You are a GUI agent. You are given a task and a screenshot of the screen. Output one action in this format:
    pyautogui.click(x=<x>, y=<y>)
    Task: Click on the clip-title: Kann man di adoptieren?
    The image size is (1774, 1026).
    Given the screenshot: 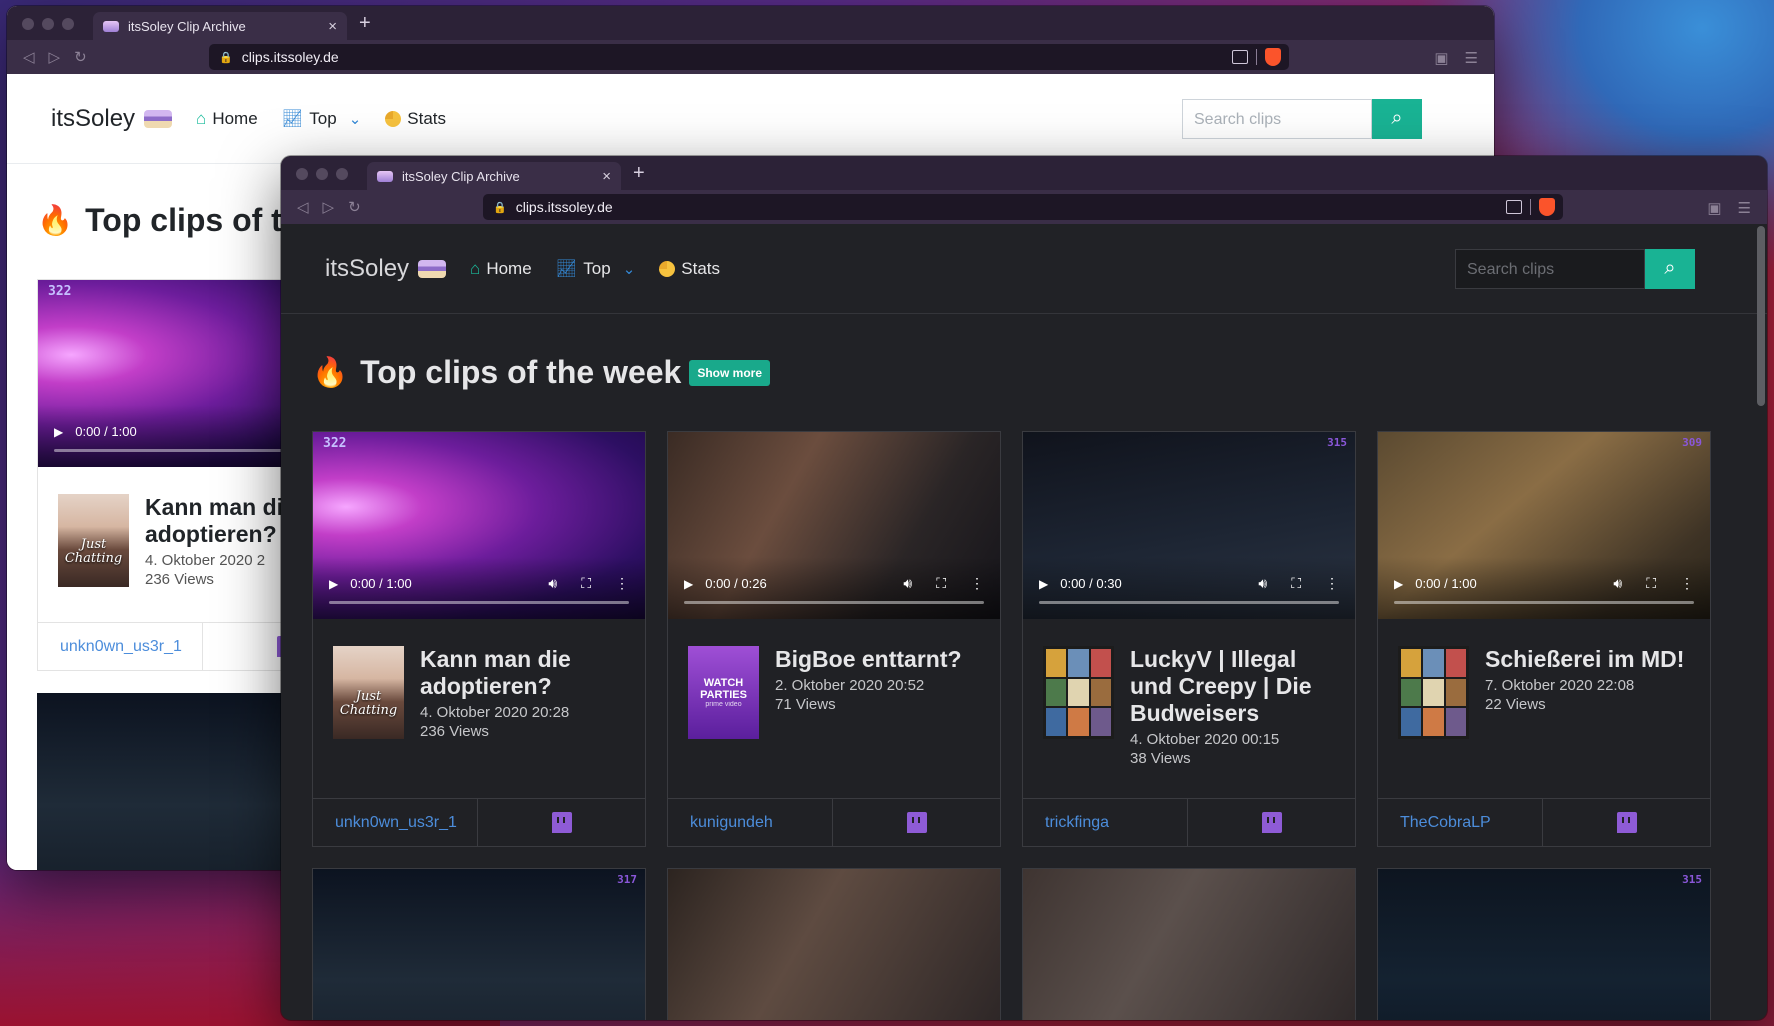 What is the action you would take?
    pyautogui.click(x=214, y=521)
    